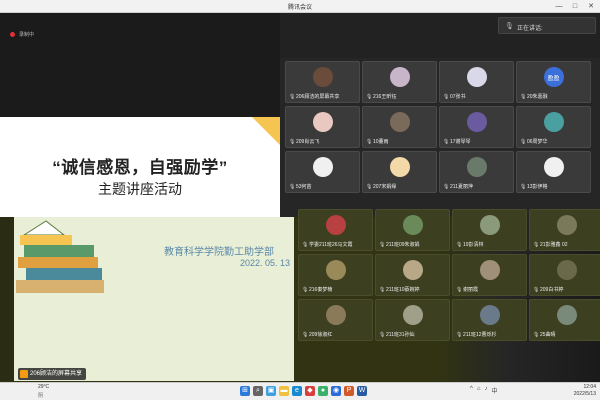  What do you see at coordinates (385, 187) in the screenshot?
I see `participant-name: 207宋娟缘` at bounding box center [385, 187].